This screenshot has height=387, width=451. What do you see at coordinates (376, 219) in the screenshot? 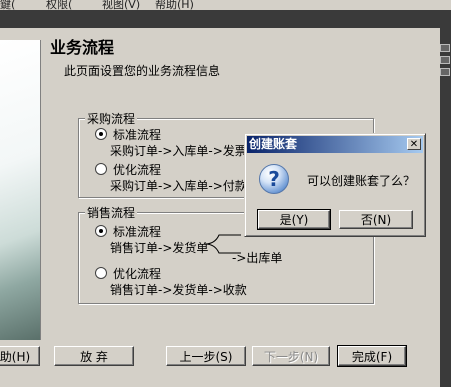
I see `no-button: 否(N)` at bounding box center [376, 219].